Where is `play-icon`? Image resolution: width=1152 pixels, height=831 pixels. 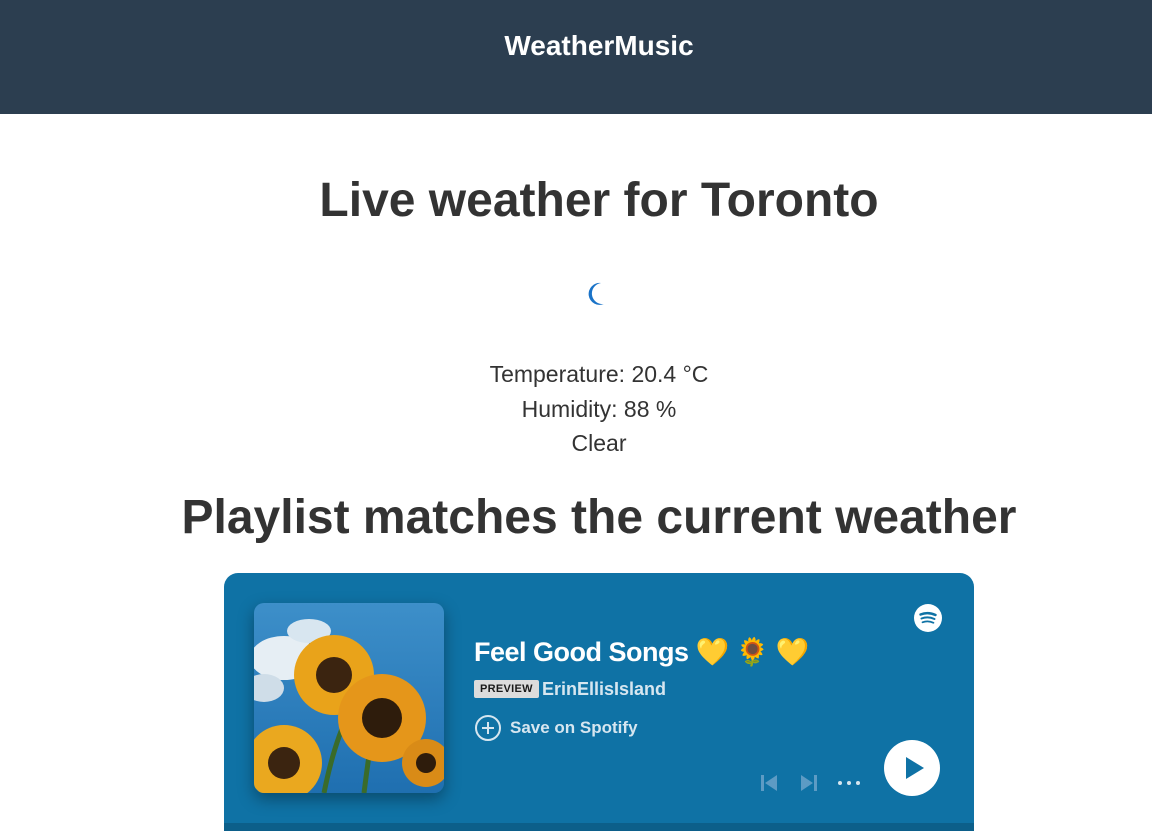 play-icon is located at coordinates (915, 768).